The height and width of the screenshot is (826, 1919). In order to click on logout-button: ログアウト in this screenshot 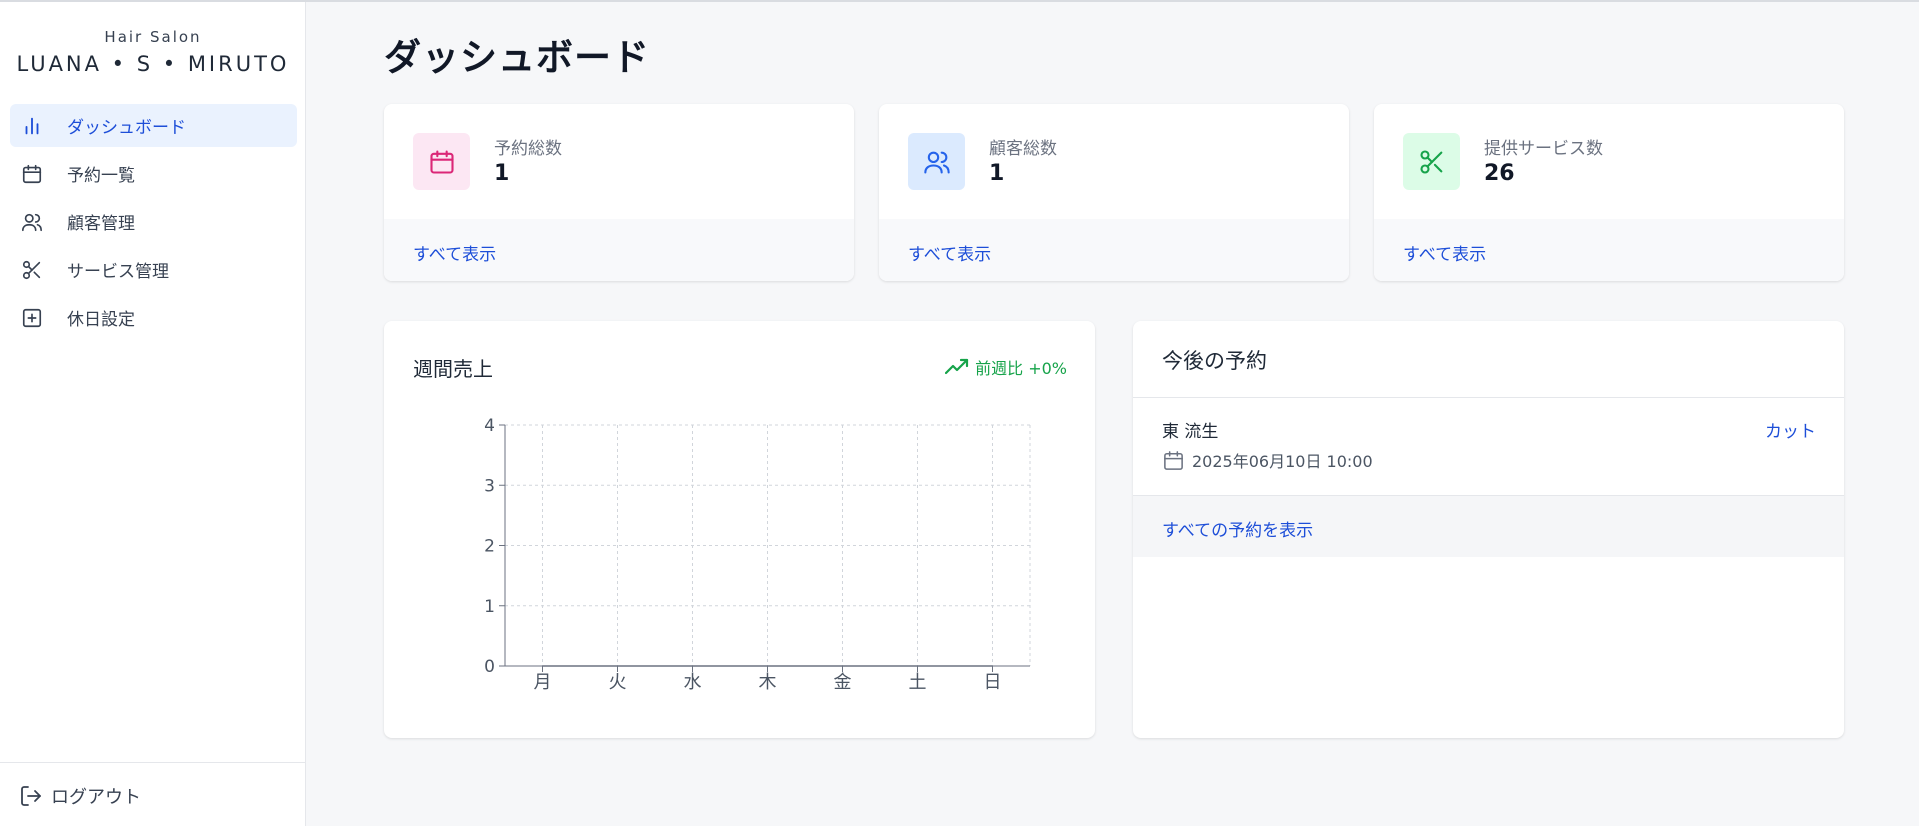, I will do `click(80, 796)`.